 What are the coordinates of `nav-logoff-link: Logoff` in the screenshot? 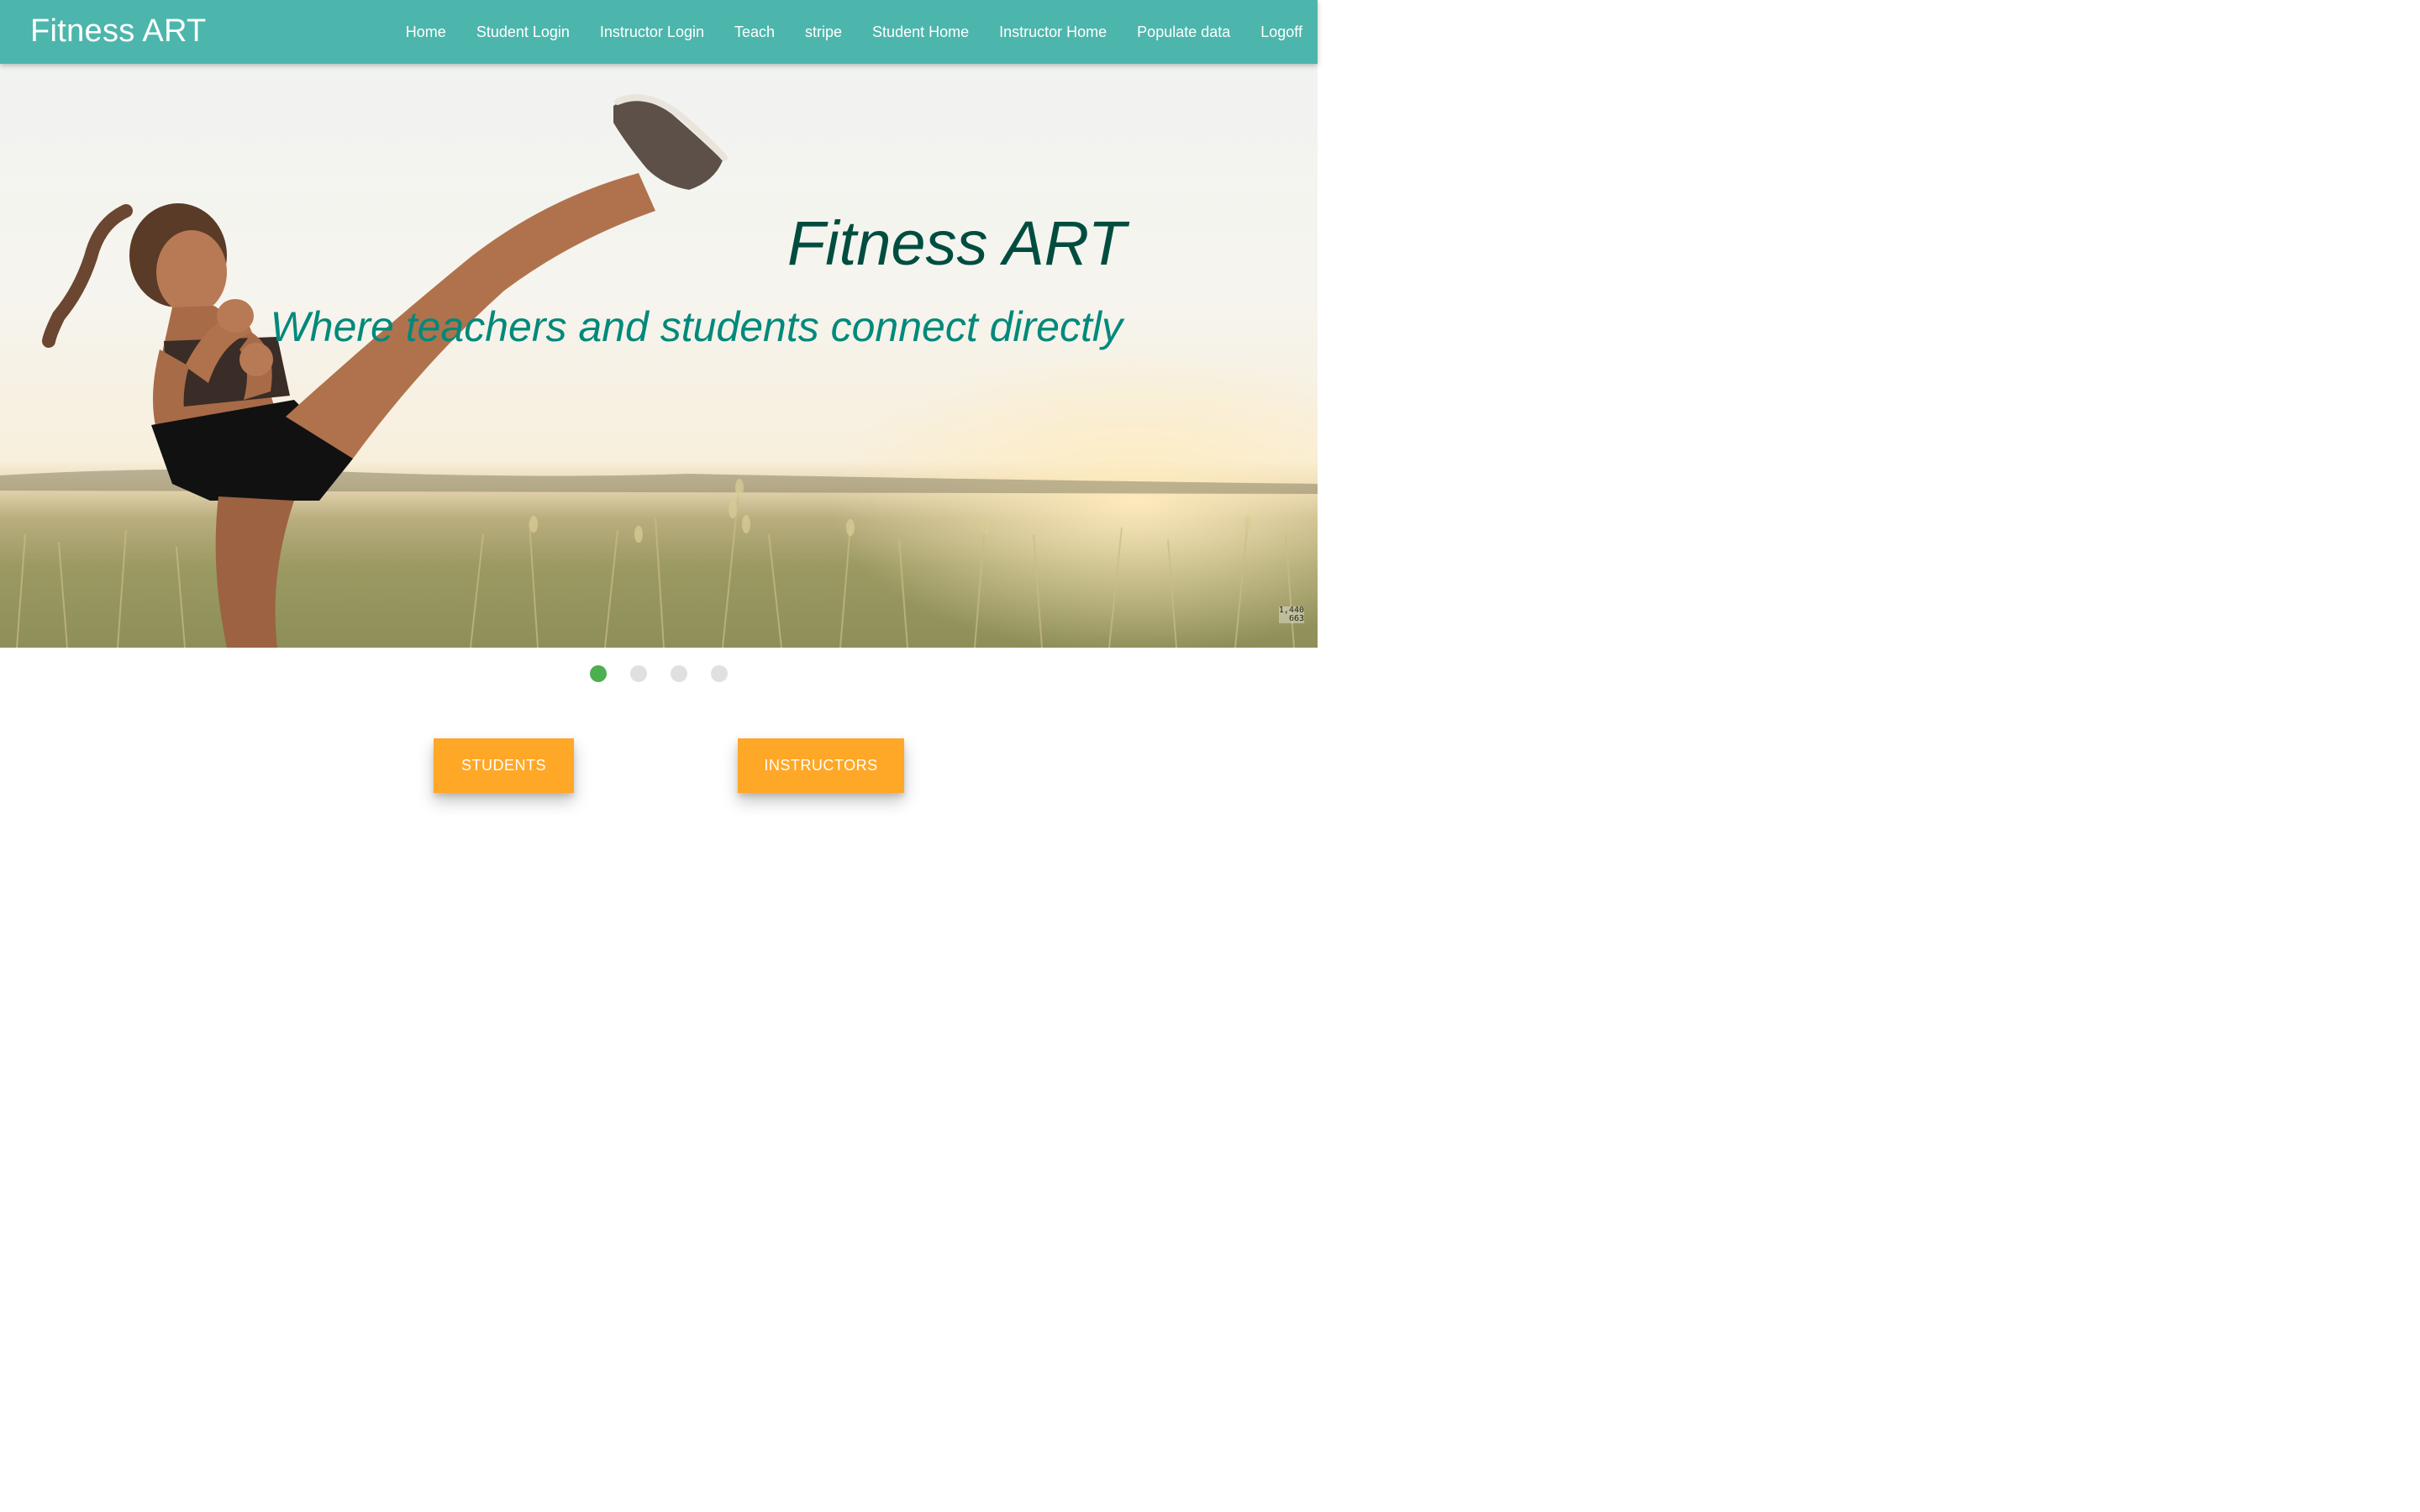 It's located at (1282, 32).